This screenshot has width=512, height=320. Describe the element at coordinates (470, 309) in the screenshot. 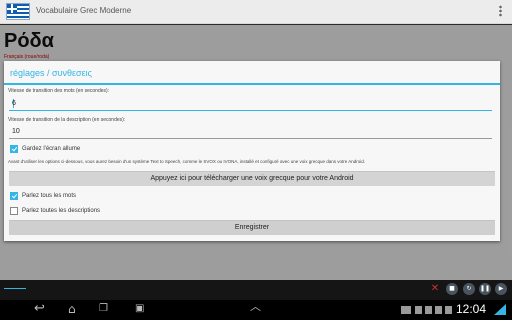

I see `status-clock: 12:04` at that location.